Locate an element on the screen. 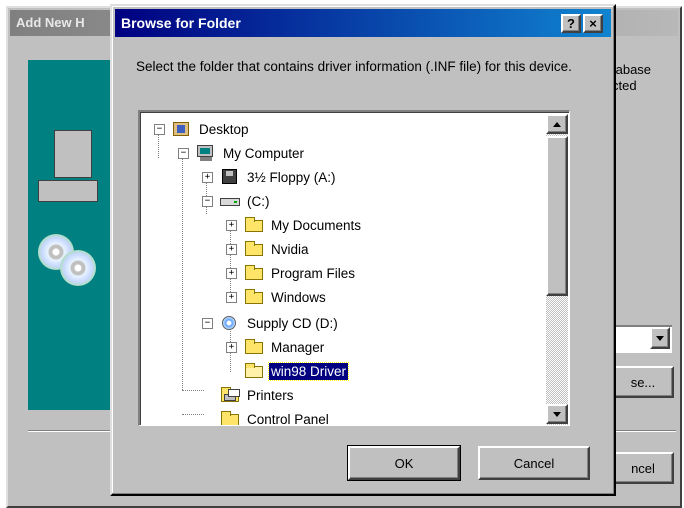 This screenshot has width=684, height=508. chevron-down-icon is located at coordinates (660, 338).